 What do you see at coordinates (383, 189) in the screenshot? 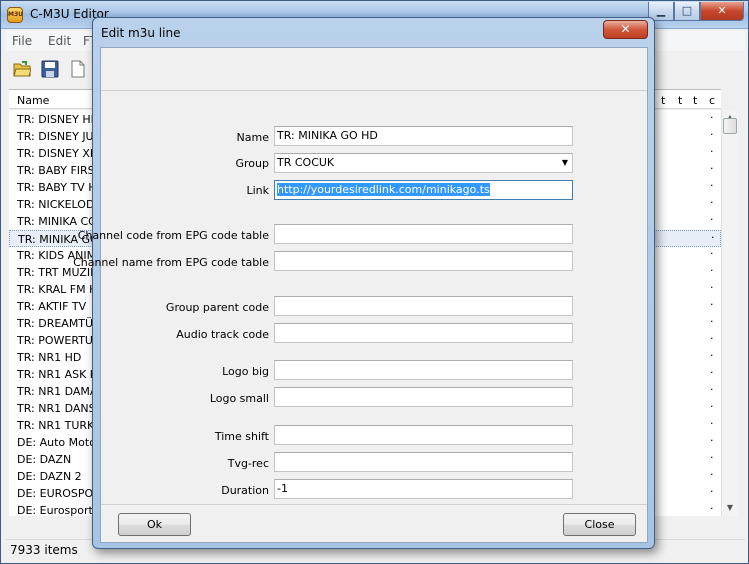
I see `link-value: http://yourdesiredlink.com/minikago.ts` at bounding box center [383, 189].